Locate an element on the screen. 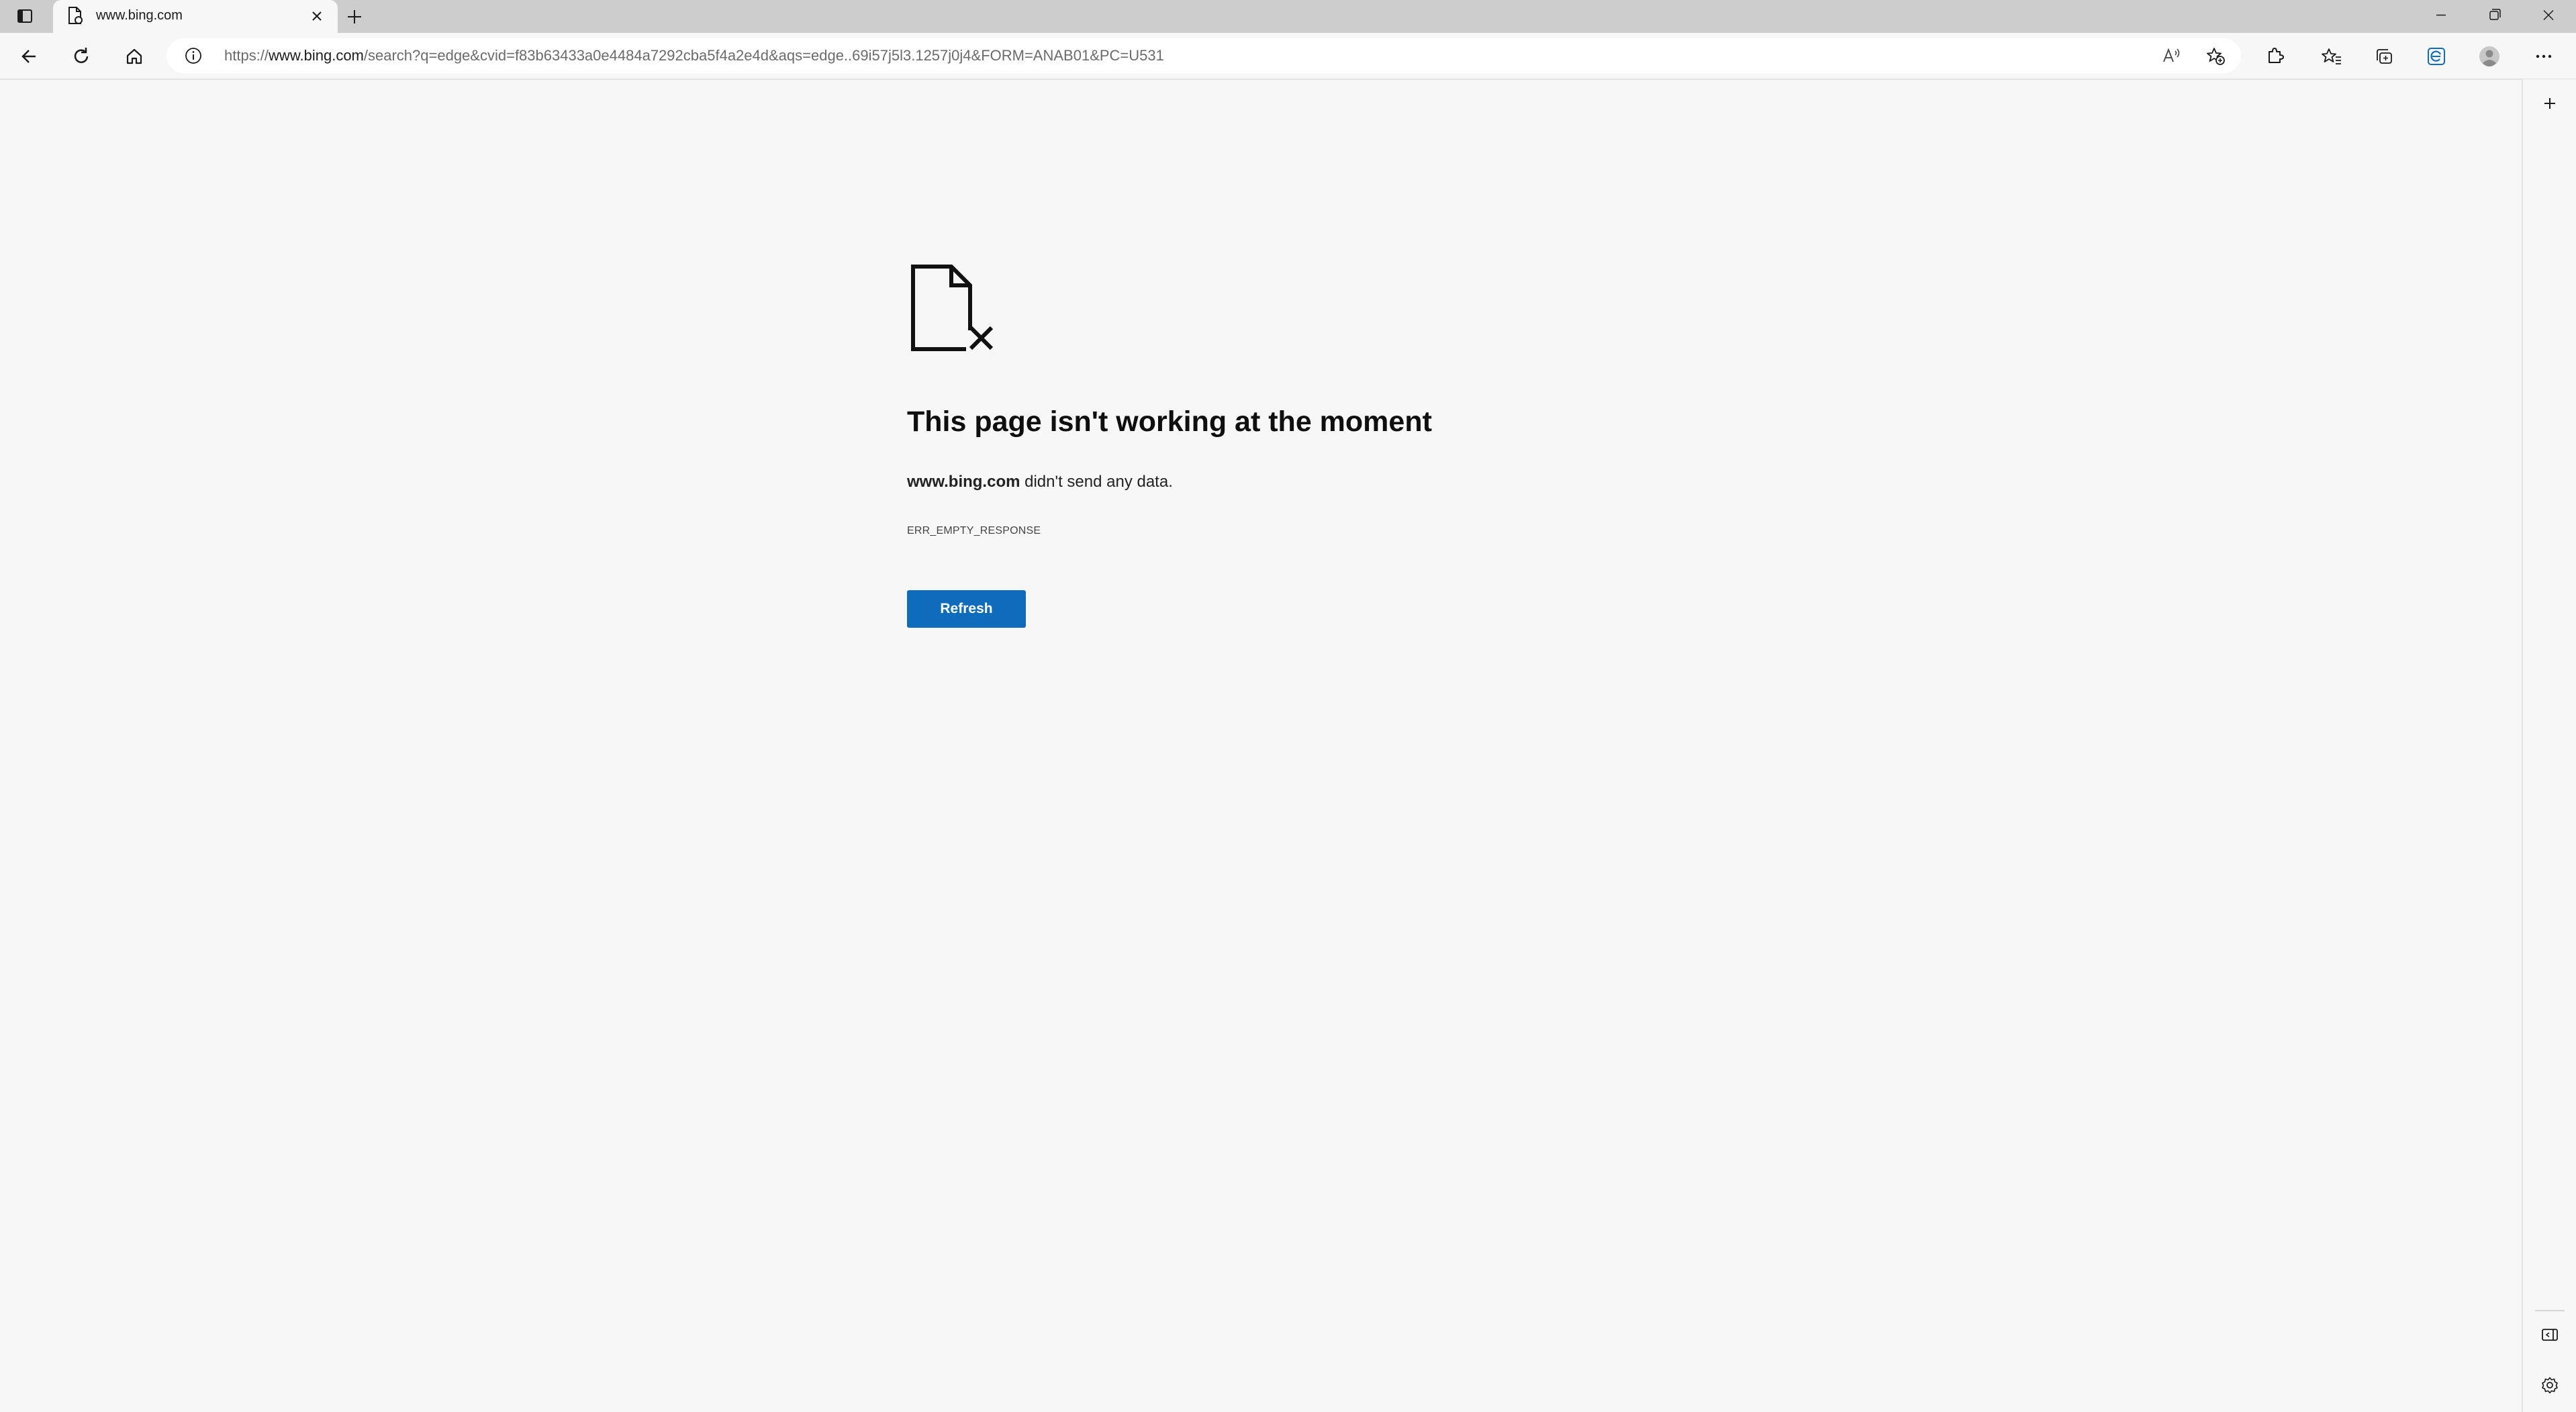  browser-essentials-icon is located at coordinates (2436, 56).